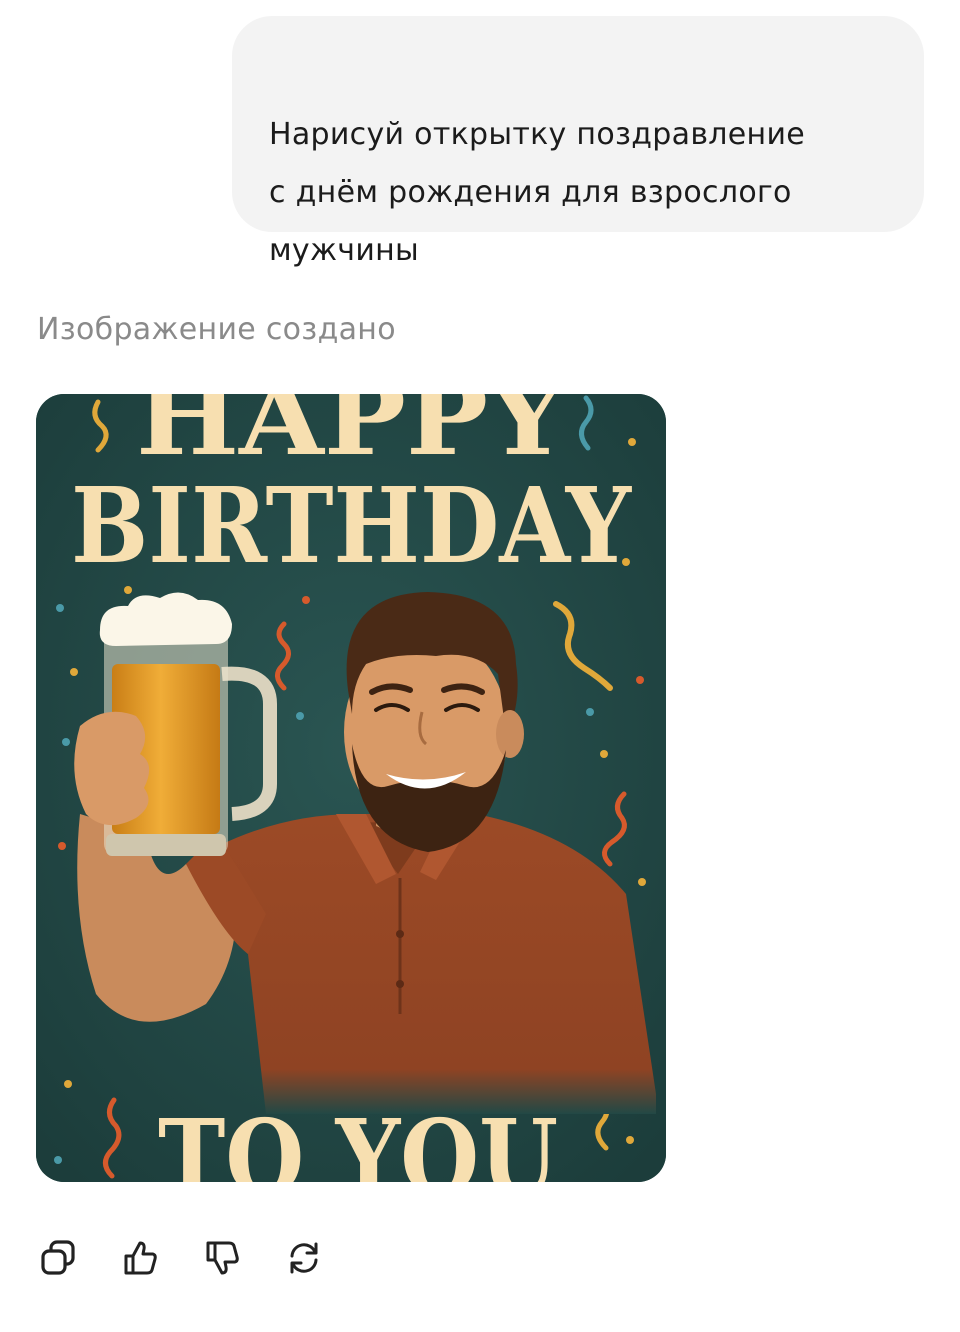 The height and width of the screenshot is (1332, 960). I want to click on copy-button, so click(58, 1258).